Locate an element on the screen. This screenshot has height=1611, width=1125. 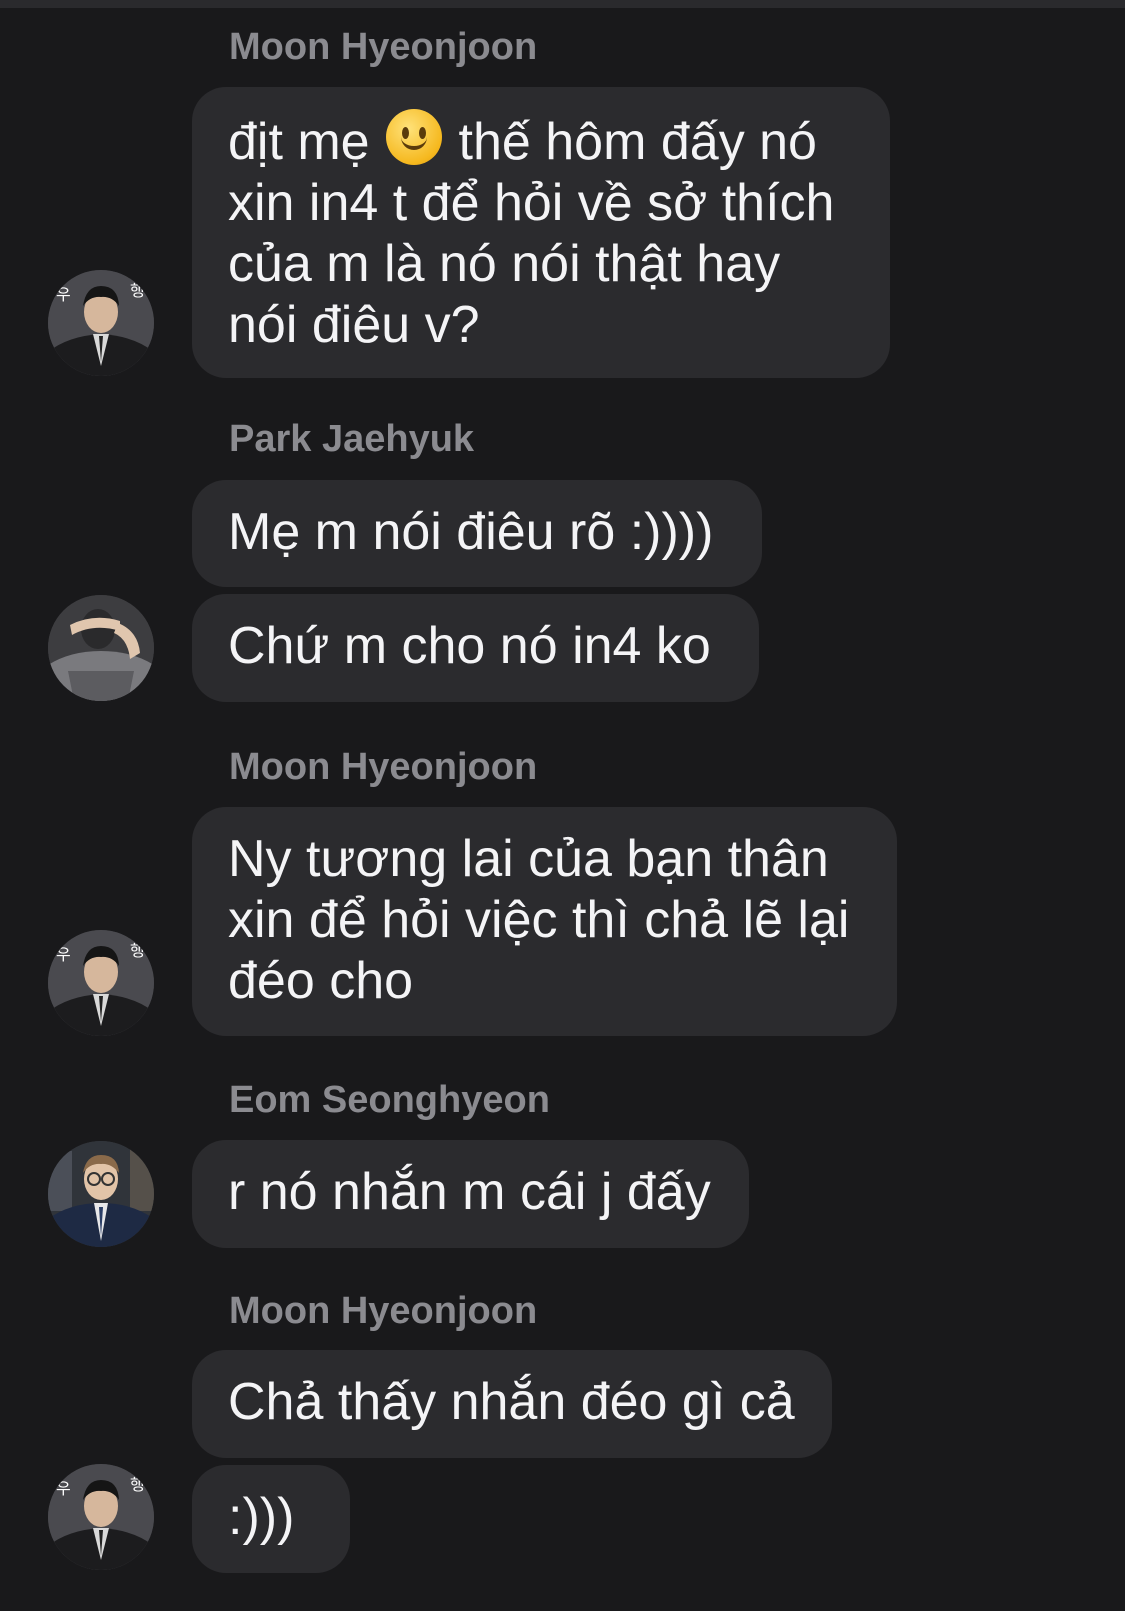
profile-photo-glasses-icon is located at coordinates (101, 1194).